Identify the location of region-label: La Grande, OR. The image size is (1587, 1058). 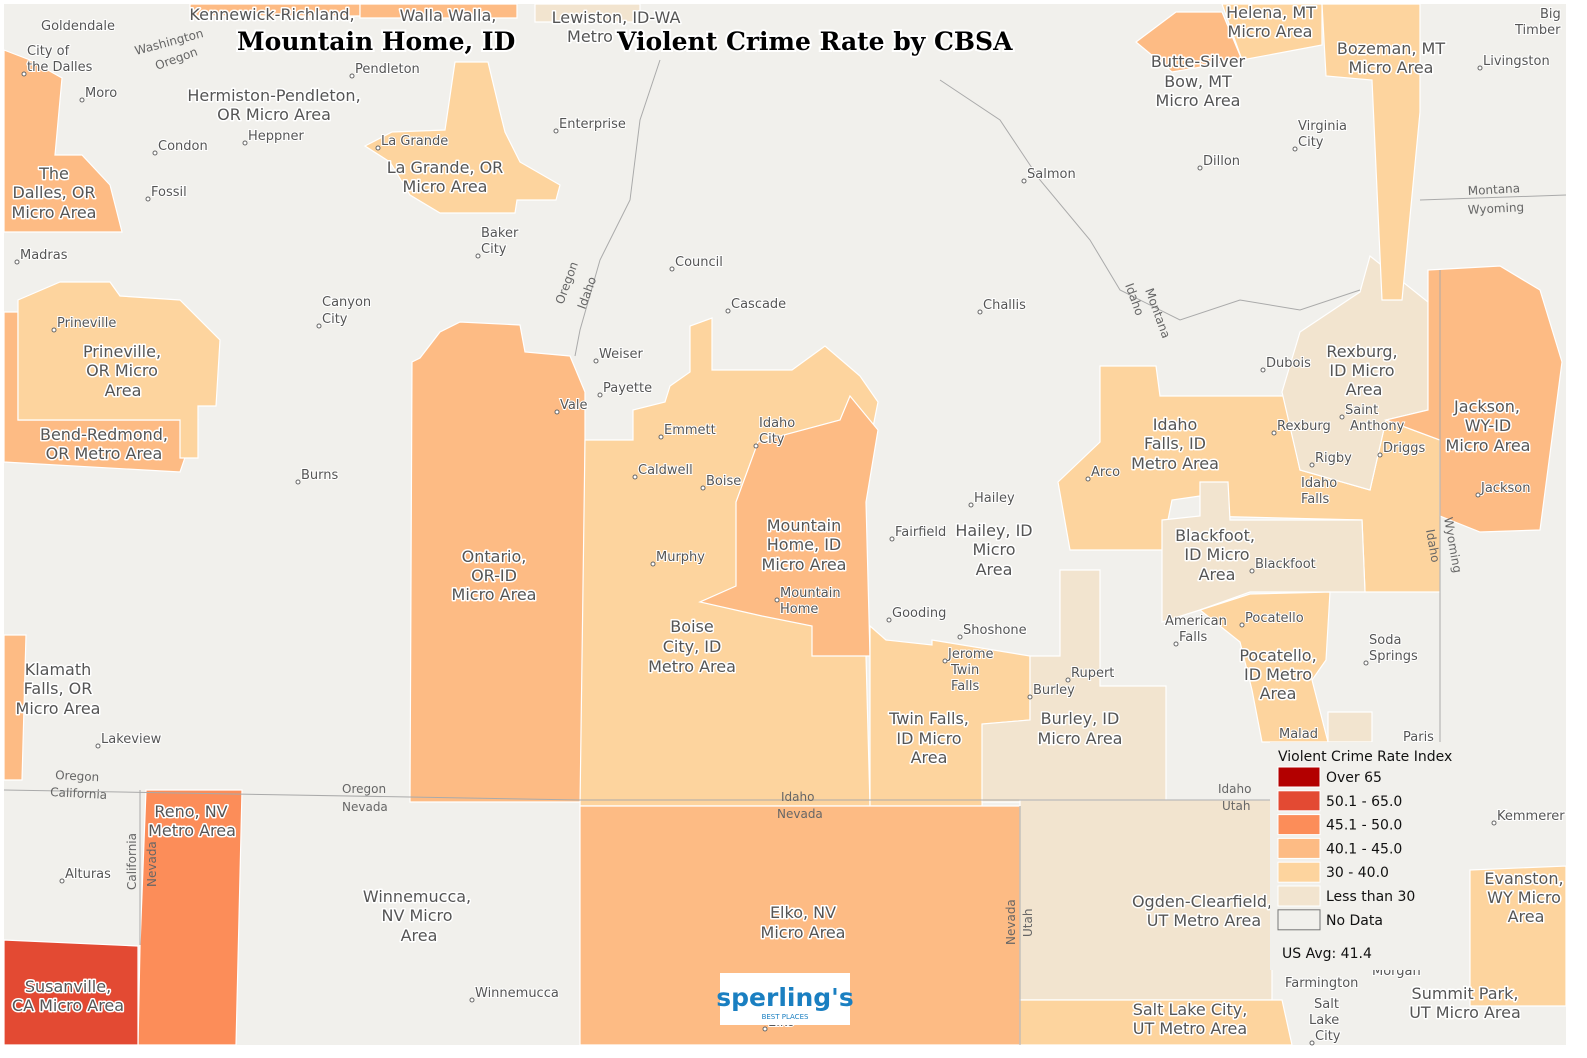
(445, 167).